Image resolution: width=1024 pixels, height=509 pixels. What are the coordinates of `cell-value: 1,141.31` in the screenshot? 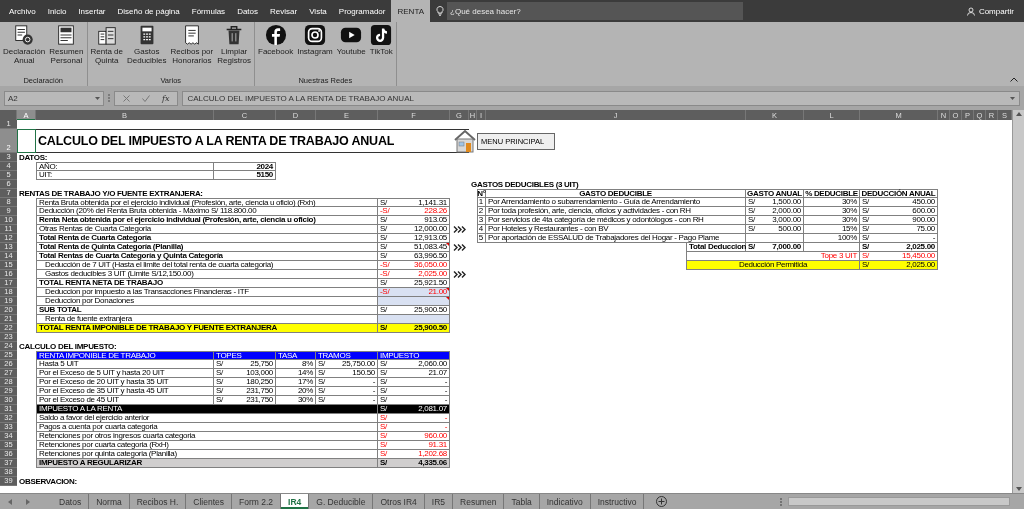 It's located at (432, 202).